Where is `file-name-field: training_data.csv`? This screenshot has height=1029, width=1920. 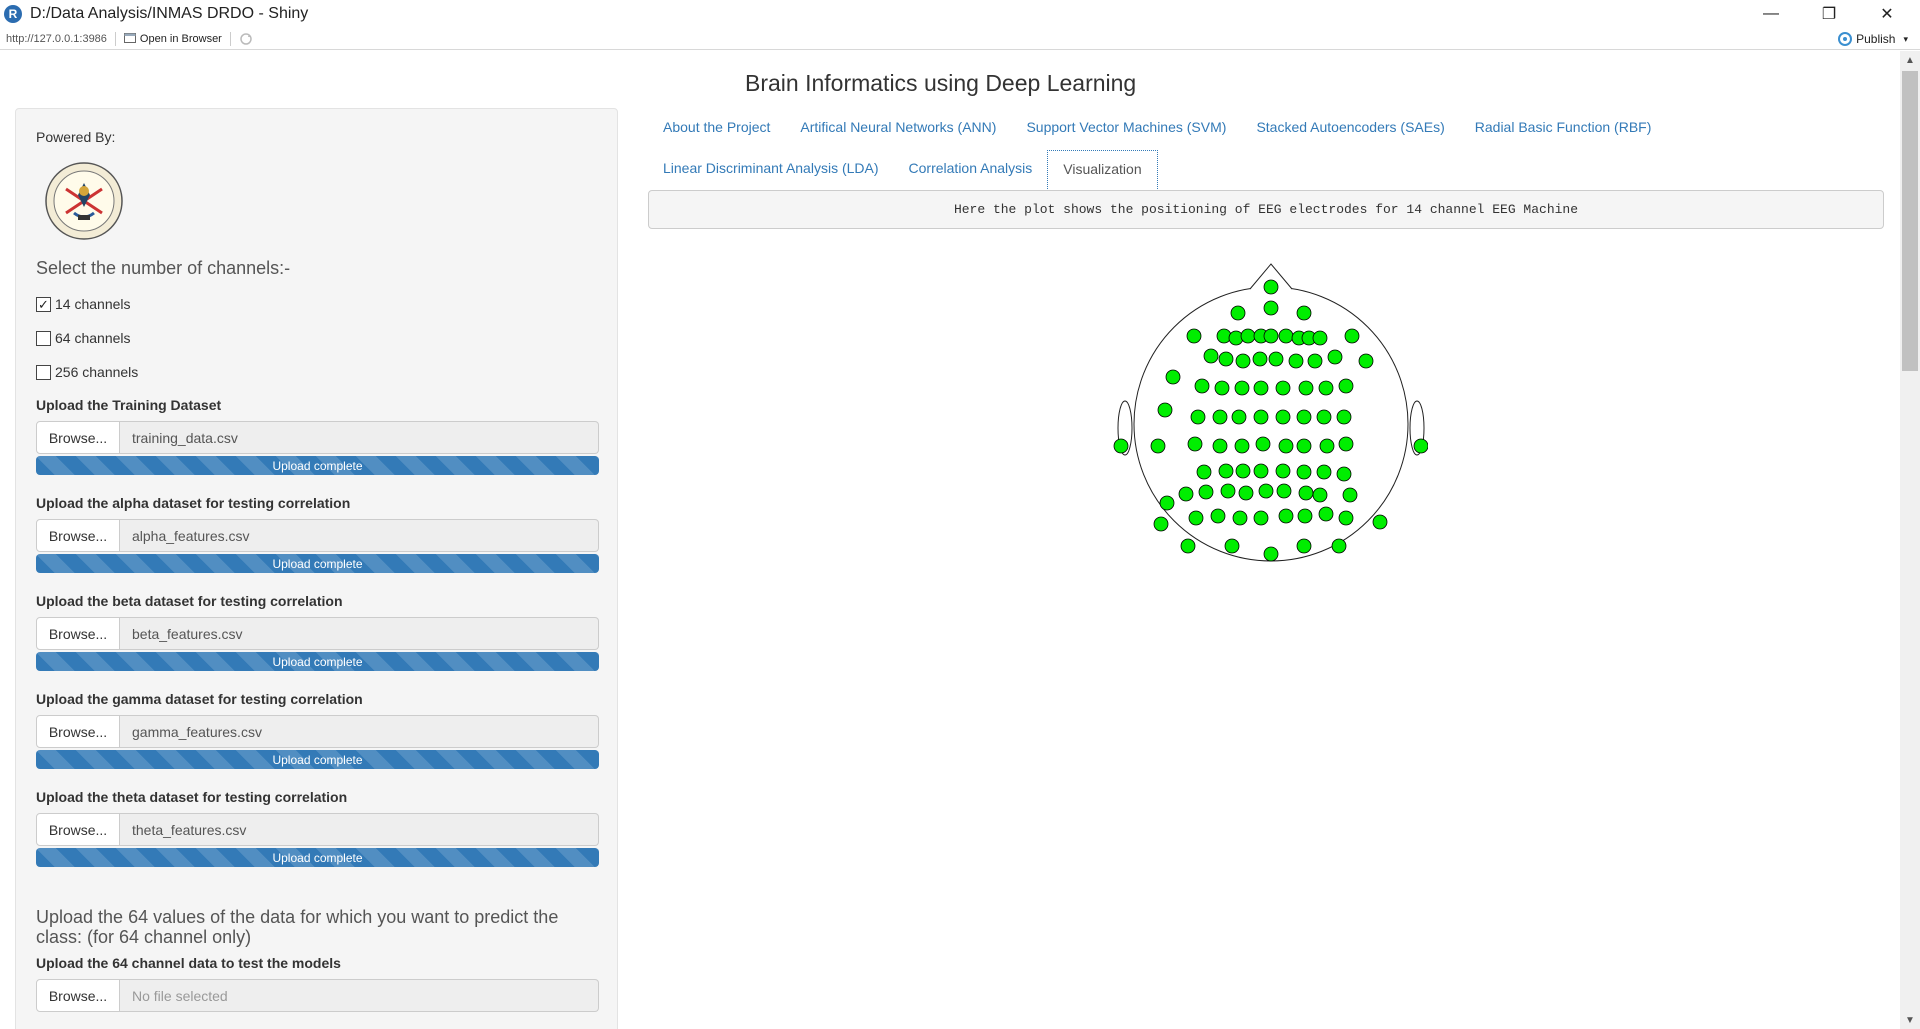
file-name-field: training_data.csv is located at coordinates (359, 437).